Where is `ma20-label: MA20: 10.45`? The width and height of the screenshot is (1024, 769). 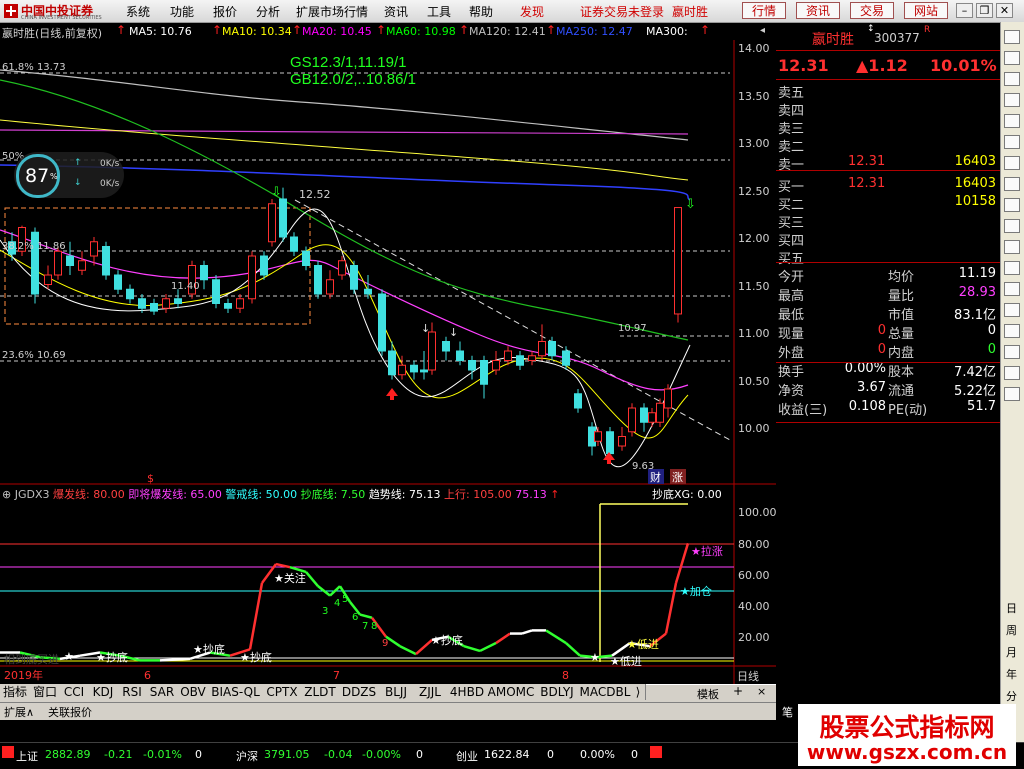
ma20-label: MA20: 10.45 is located at coordinates (337, 31).